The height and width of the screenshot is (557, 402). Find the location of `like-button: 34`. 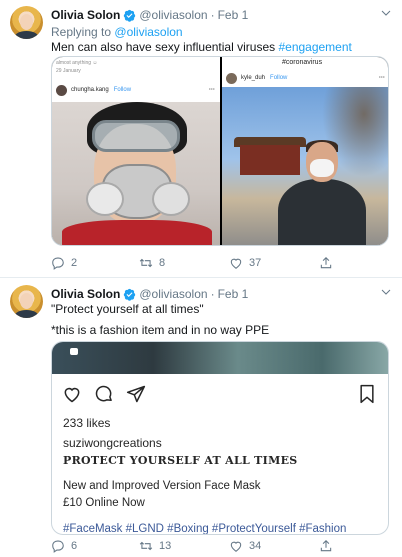

like-button: 34 is located at coordinates (245, 546).